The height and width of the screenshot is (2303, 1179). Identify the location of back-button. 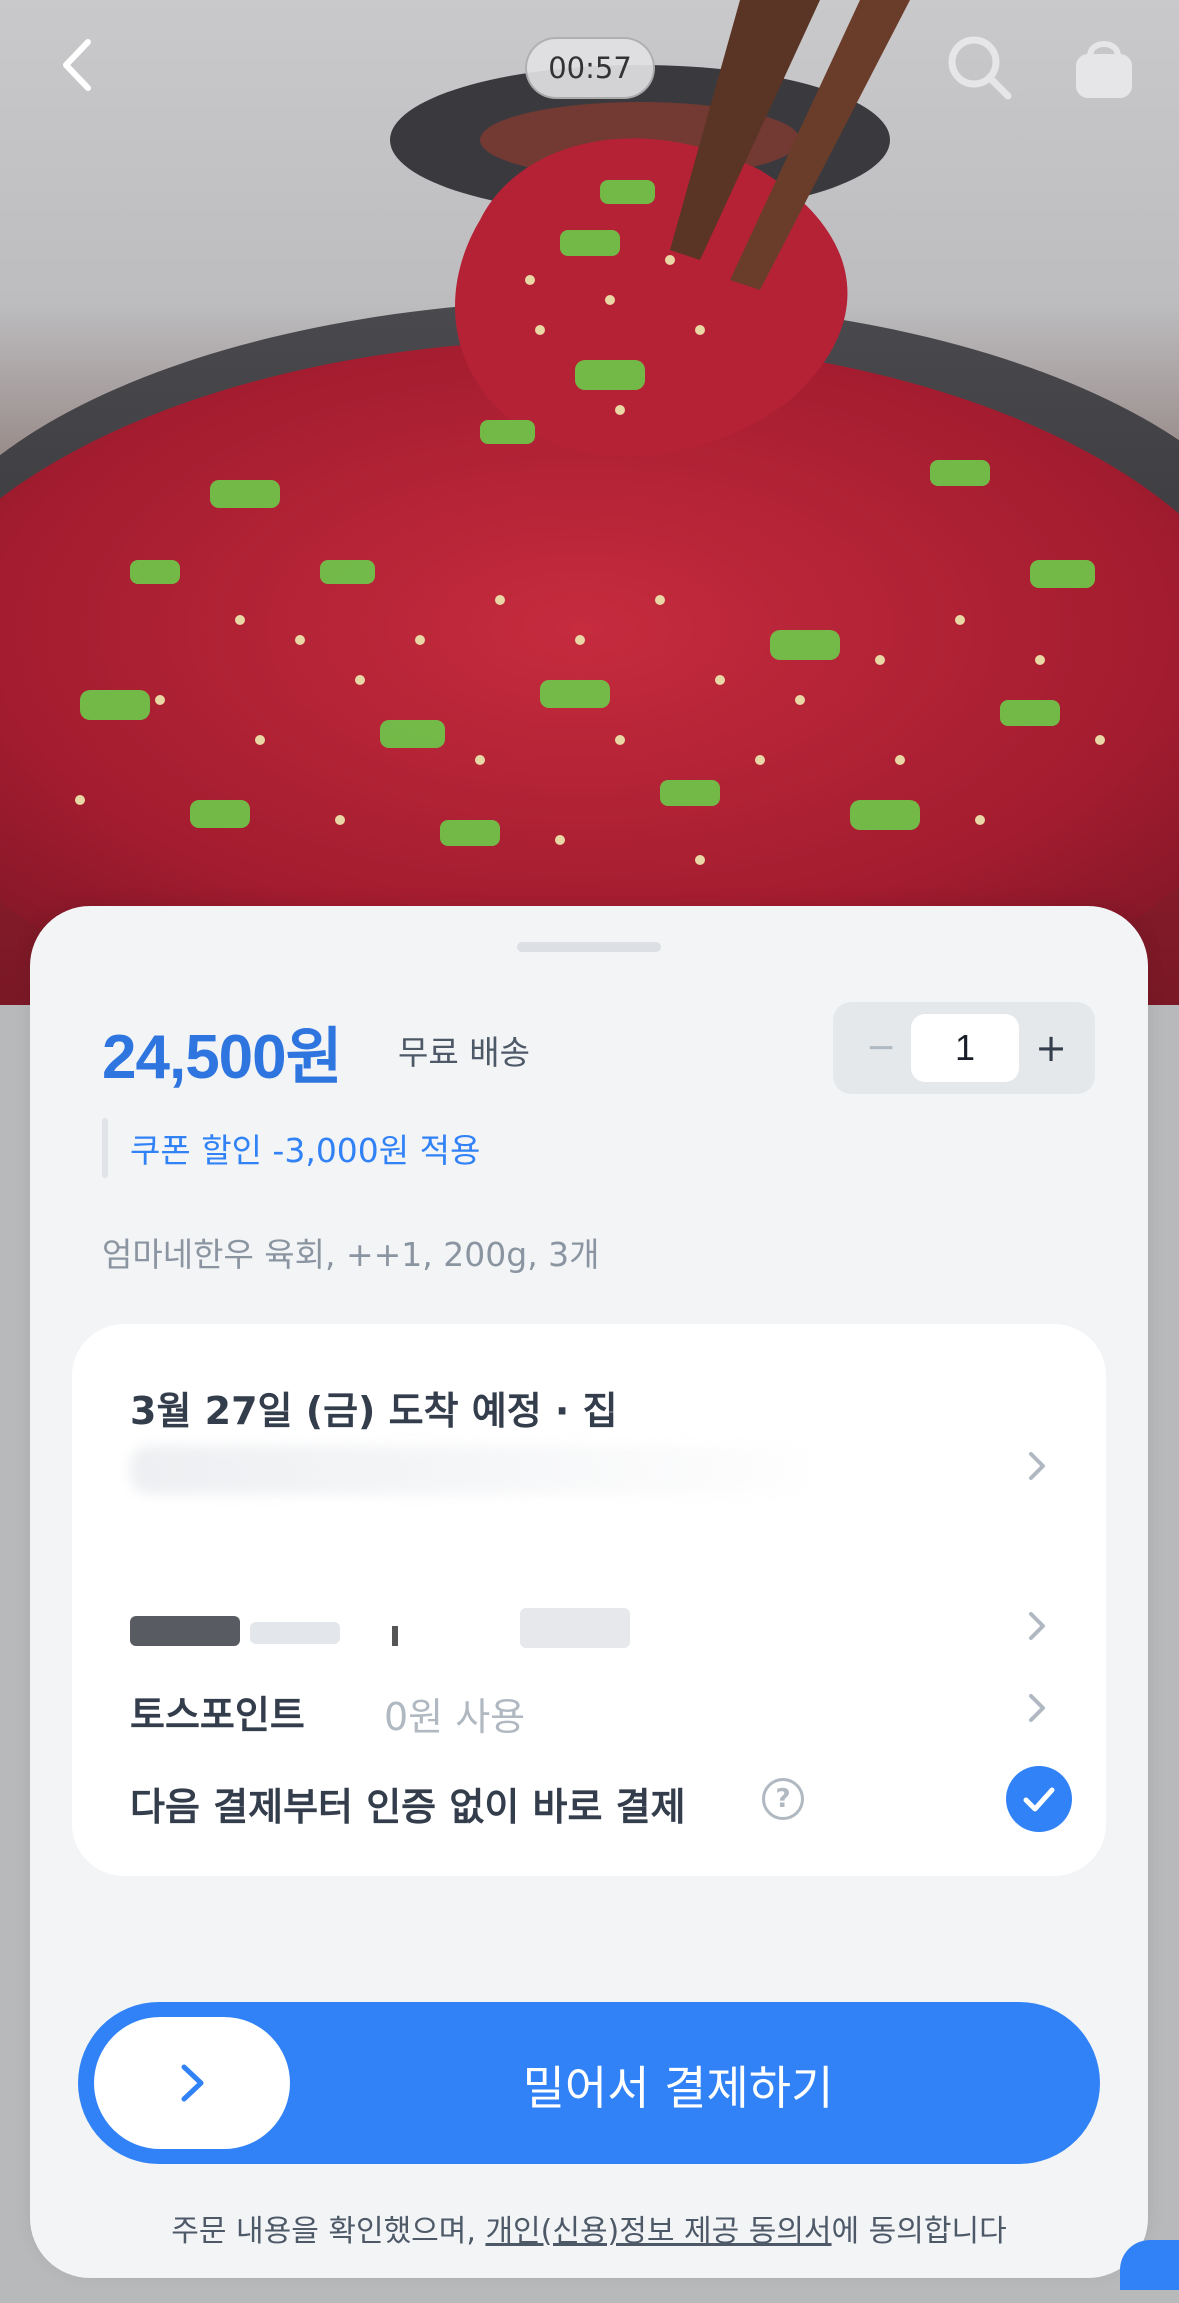
(80, 65).